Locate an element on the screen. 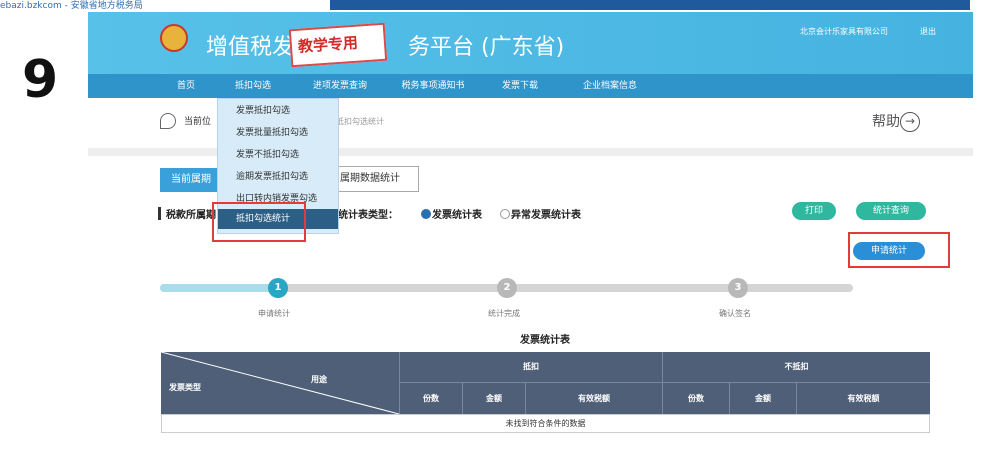  main-nav: 首页 抵扣勾选 进项发票查询 税务事项通知书 发票下载 企业档案信息 is located at coordinates (530, 86).